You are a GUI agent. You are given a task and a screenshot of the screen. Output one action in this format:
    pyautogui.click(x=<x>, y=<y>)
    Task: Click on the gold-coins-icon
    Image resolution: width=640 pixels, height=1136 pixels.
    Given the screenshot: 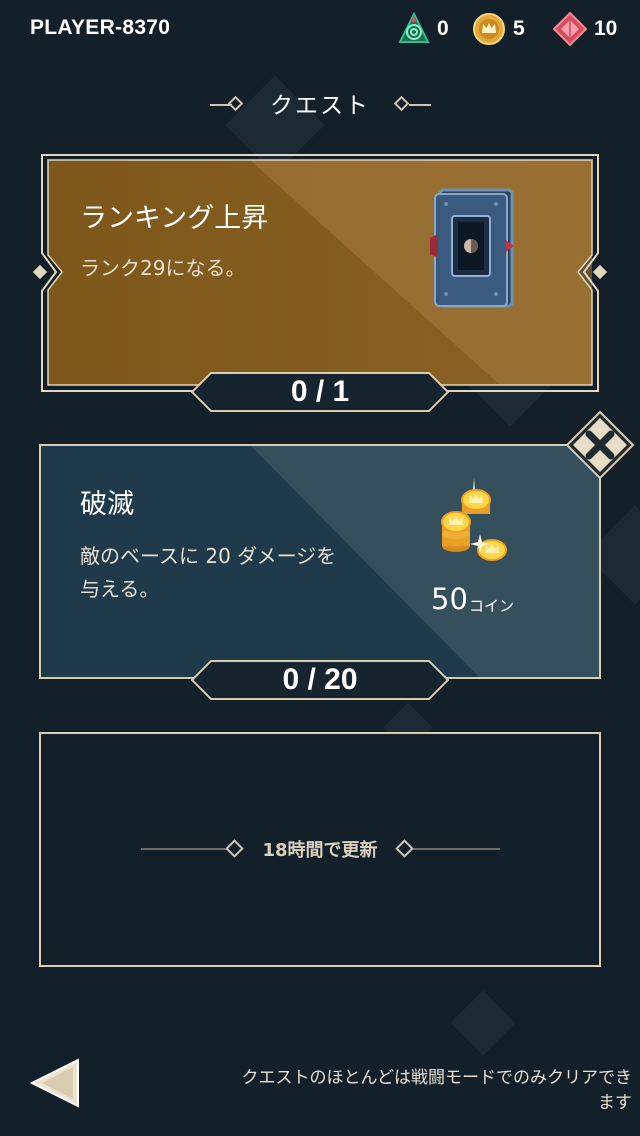 What is the action you would take?
    pyautogui.click(x=474, y=519)
    